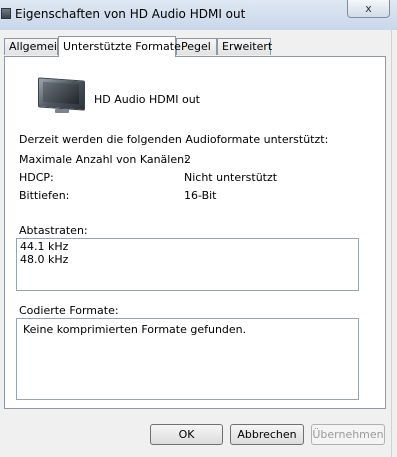 The height and width of the screenshot is (457, 397). What do you see at coordinates (348, 434) in the screenshot?
I see `apply-button: Übernehmen` at bounding box center [348, 434].